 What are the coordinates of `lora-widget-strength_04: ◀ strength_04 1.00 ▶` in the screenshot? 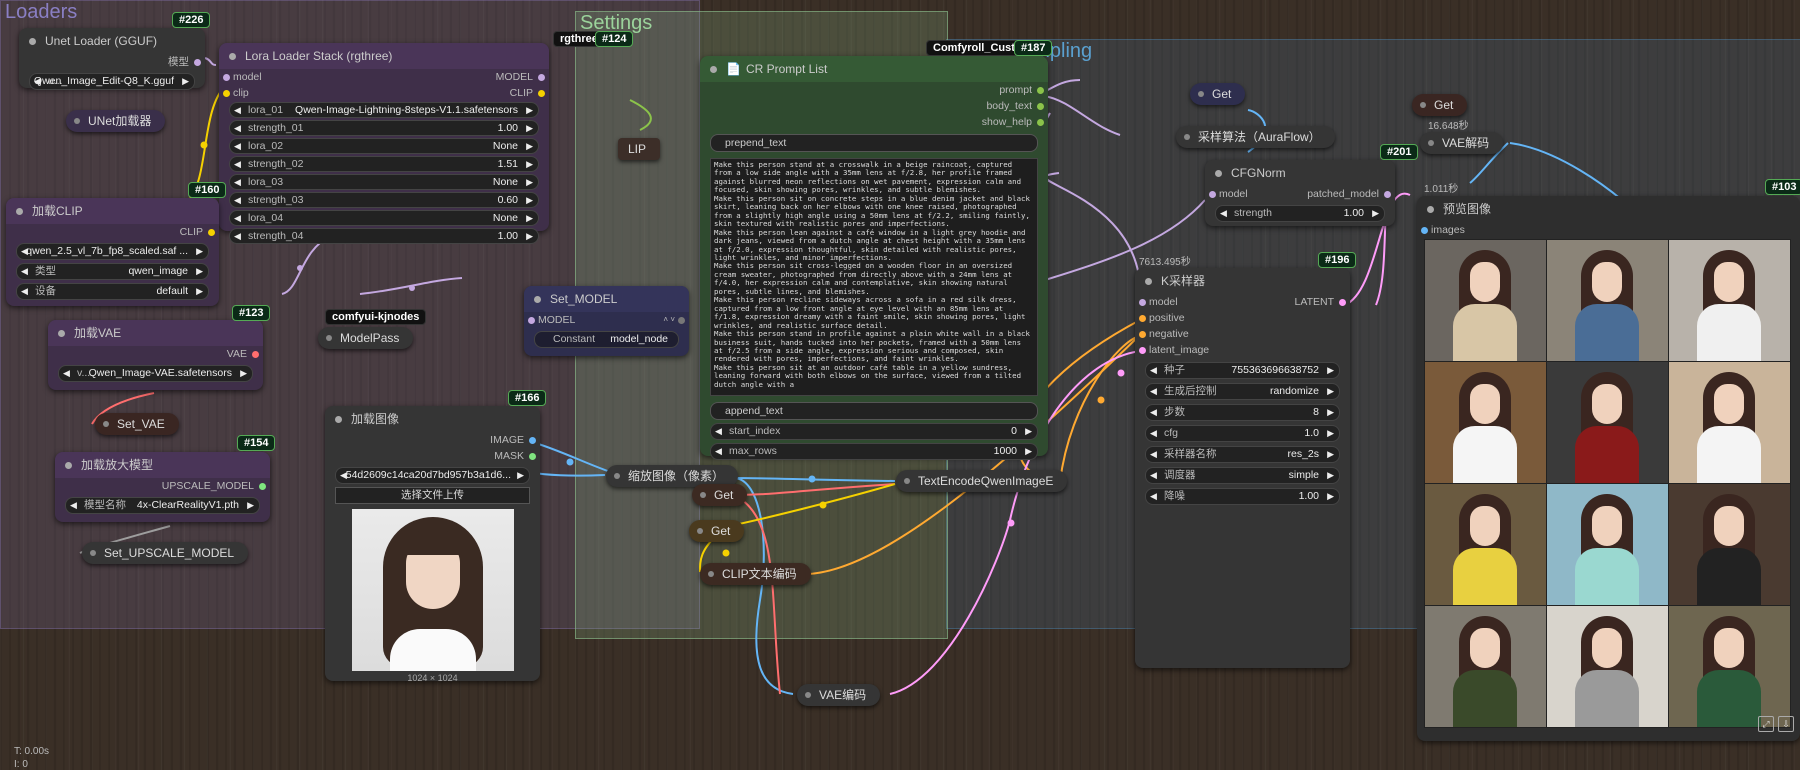 It's located at (384, 236).